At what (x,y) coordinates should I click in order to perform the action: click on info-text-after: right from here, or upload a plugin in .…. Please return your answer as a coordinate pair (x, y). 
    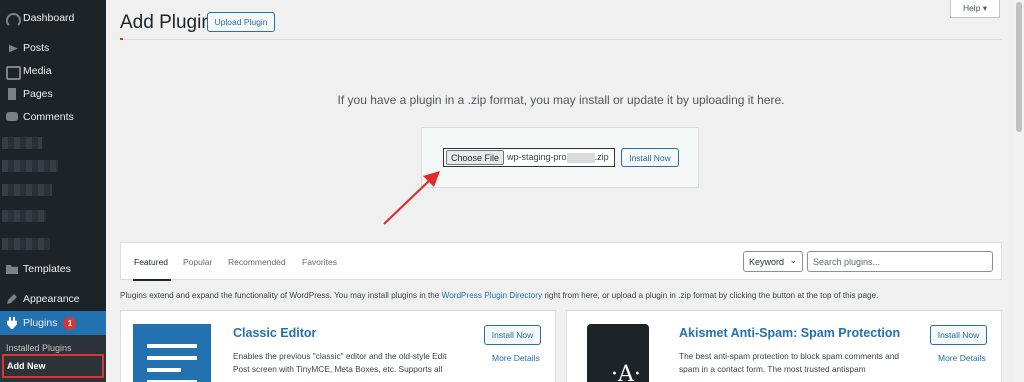
    Looking at the image, I should click on (710, 295).